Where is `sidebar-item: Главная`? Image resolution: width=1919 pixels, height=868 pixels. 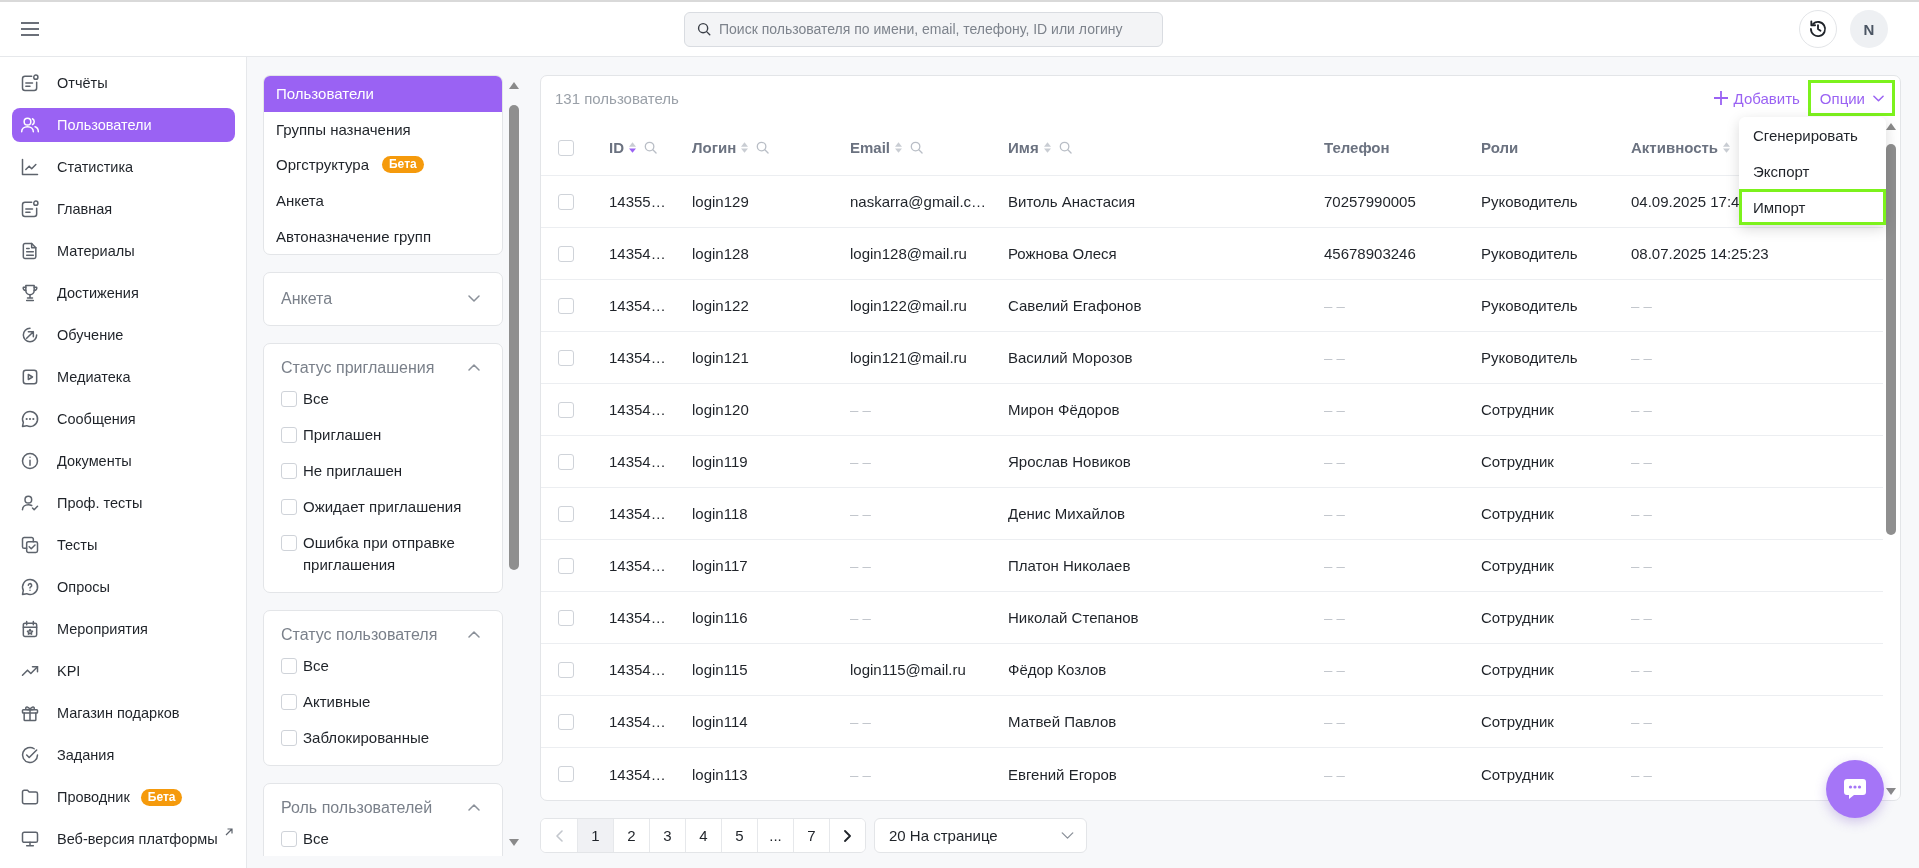 sidebar-item: Главная is located at coordinates (123, 209).